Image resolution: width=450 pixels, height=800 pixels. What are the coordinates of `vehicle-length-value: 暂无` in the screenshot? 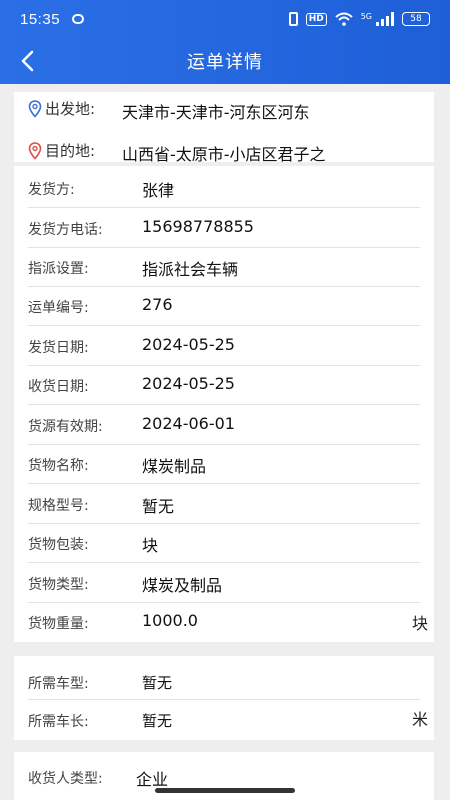 It's located at (157, 721).